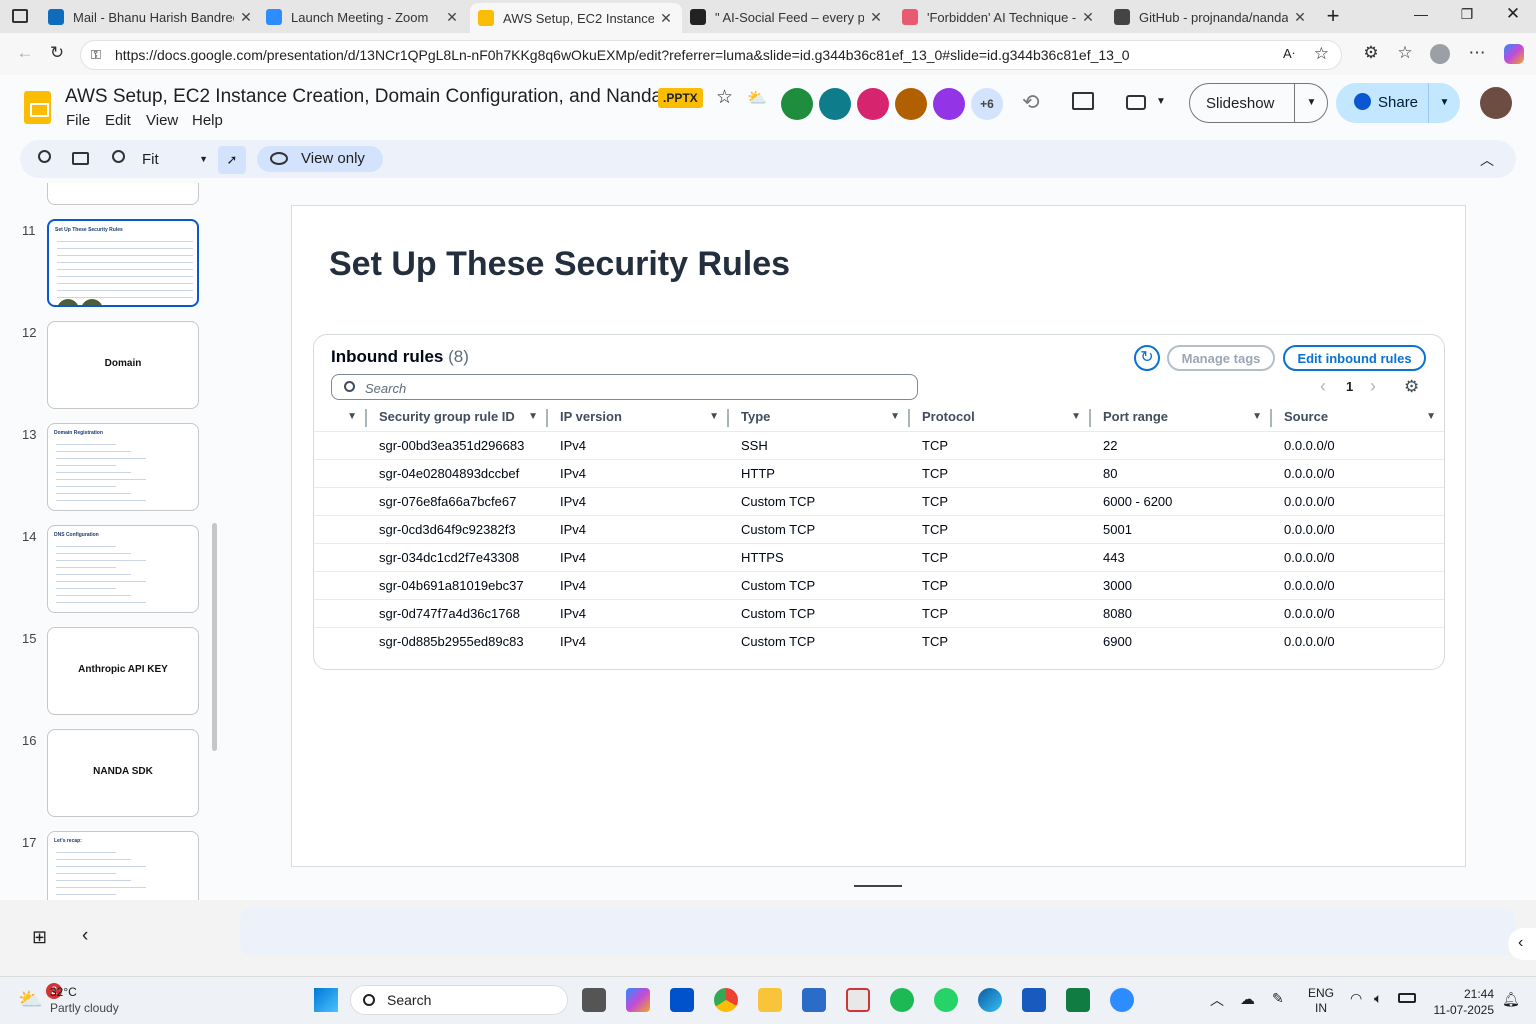 The image size is (1536, 1024). Describe the element at coordinates (118, 120) in the screenshot. I see `menu-edit: Edit` at that location.